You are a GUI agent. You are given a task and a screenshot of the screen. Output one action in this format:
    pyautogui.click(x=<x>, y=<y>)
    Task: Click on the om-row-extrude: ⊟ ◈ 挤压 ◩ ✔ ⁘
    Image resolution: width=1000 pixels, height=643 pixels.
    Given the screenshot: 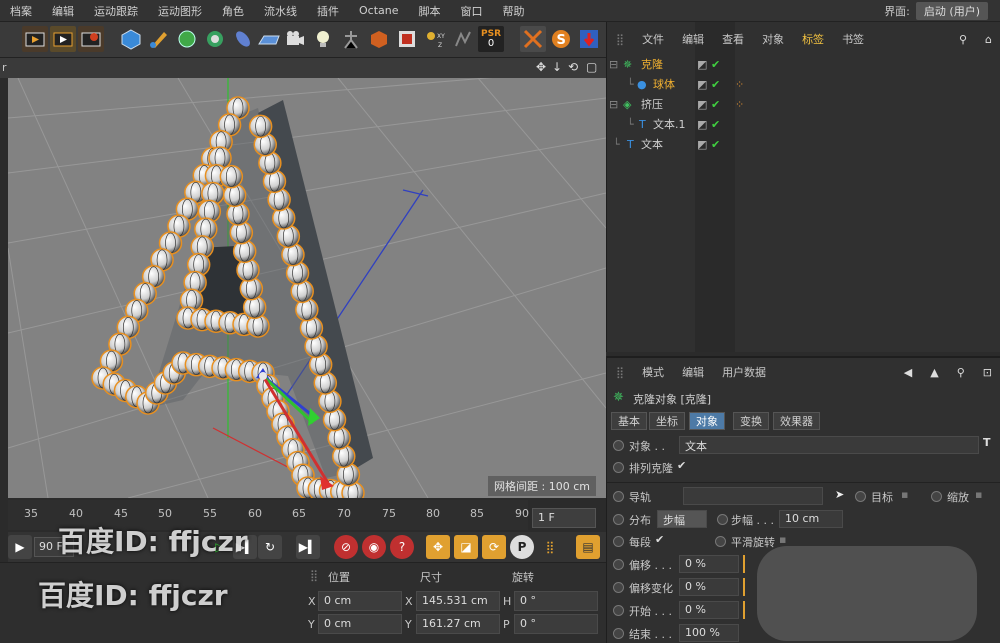 What is the action you would take?
    pyautogui.click(x=803, y=104)
    